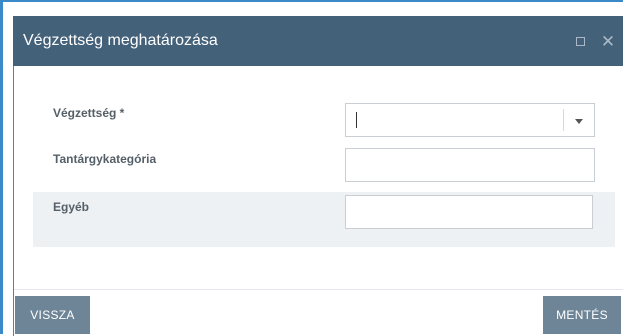  I want to click on back-button: VISSZA, so click(52, 315).